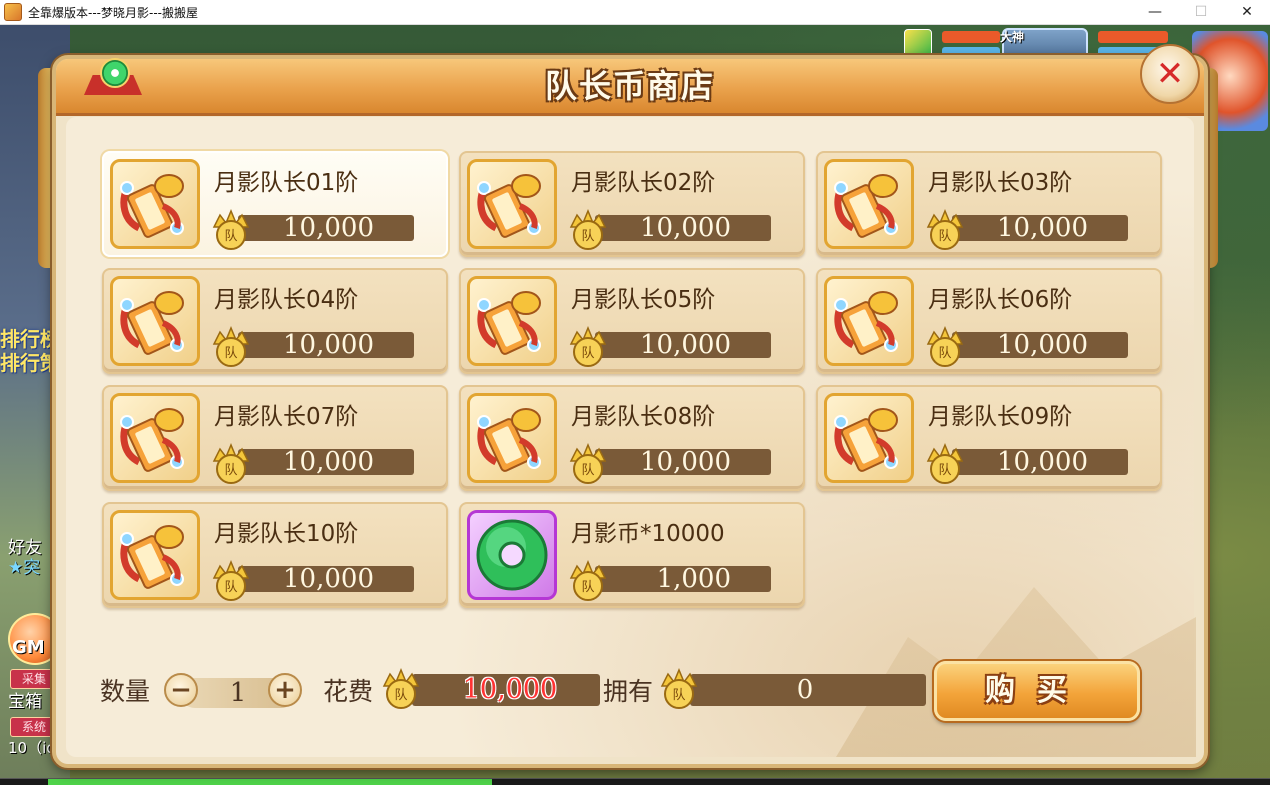  I want to click on app-icon, so click(13, 12).